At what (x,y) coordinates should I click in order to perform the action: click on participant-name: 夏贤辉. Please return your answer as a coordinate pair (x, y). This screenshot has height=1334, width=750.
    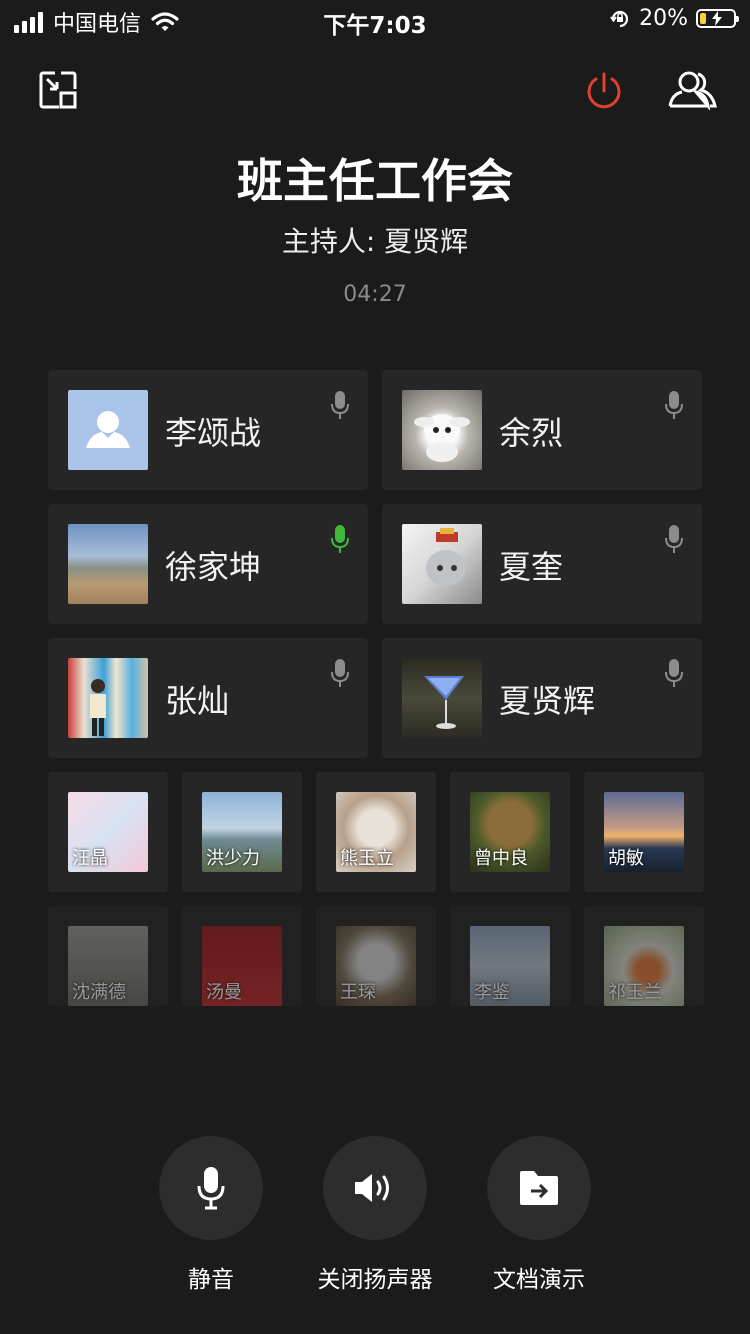
    Looking at the image, I should click on (547, 701).